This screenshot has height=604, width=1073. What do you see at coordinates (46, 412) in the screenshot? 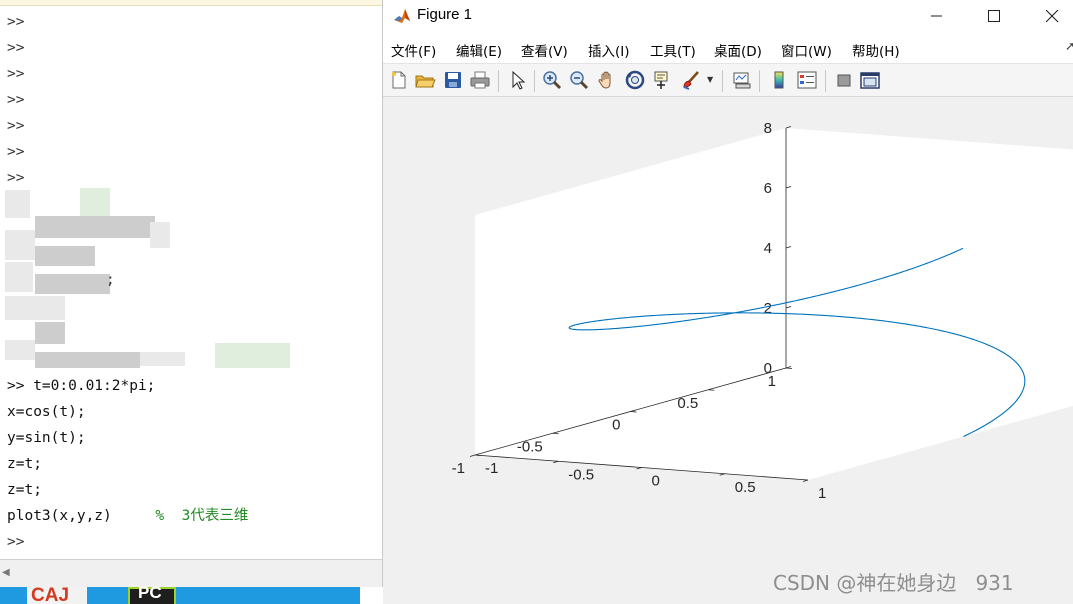
I see `code-text: x=cos(t);` at bounding box center [46, 412].